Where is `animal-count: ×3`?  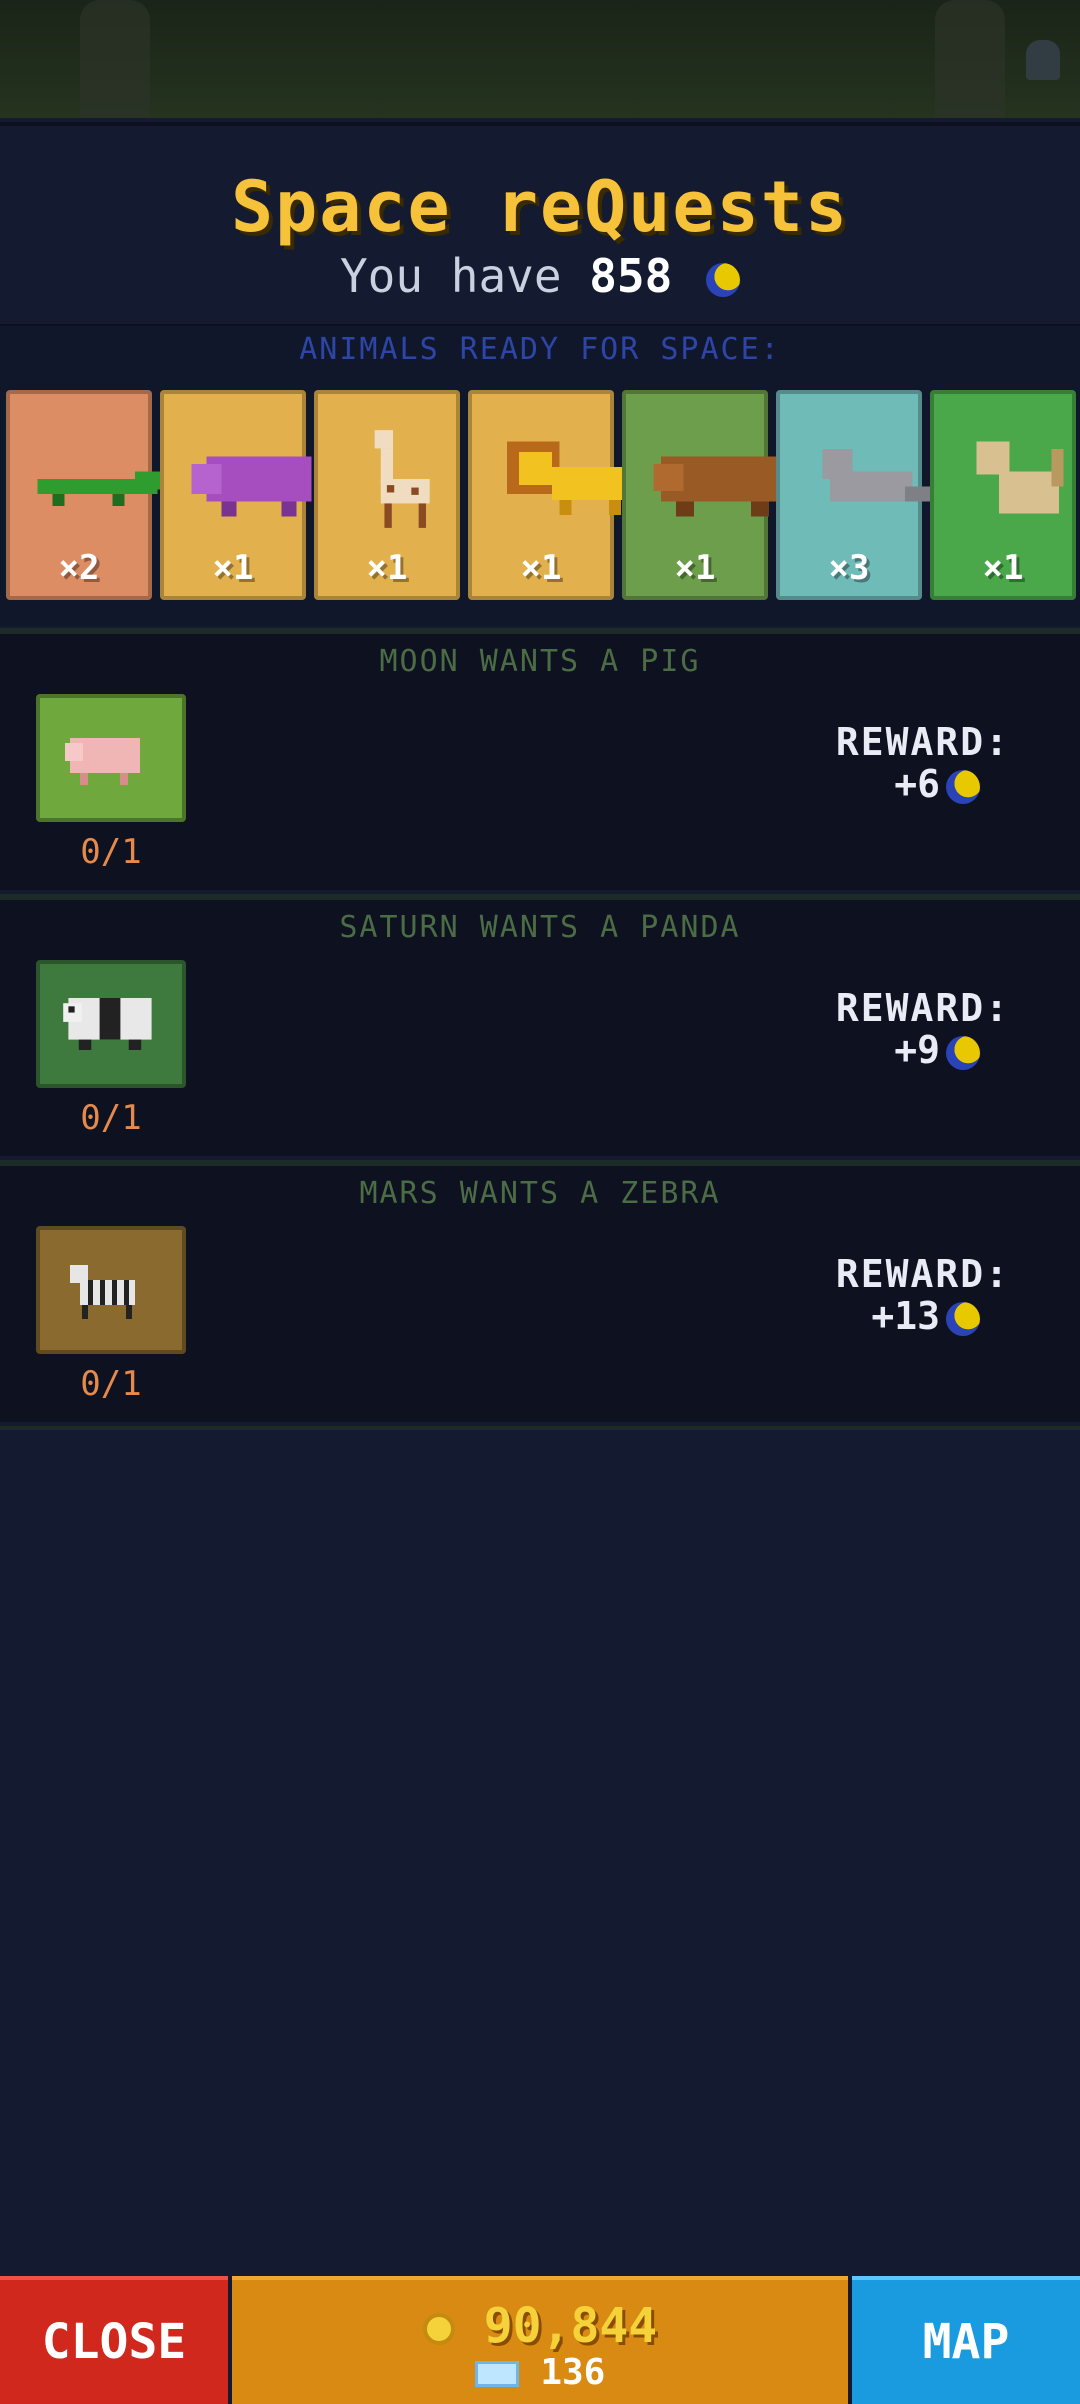 animal-count: ×3 is located at coordinates (849, 568).